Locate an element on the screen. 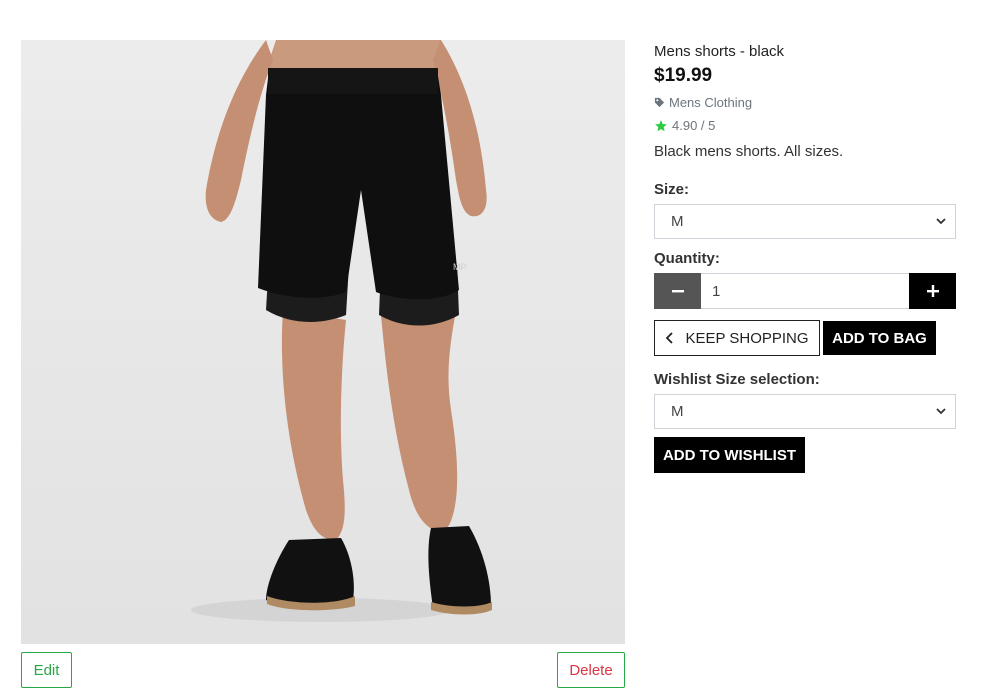  brand-logo: MP is located at coordinates (460, 267).